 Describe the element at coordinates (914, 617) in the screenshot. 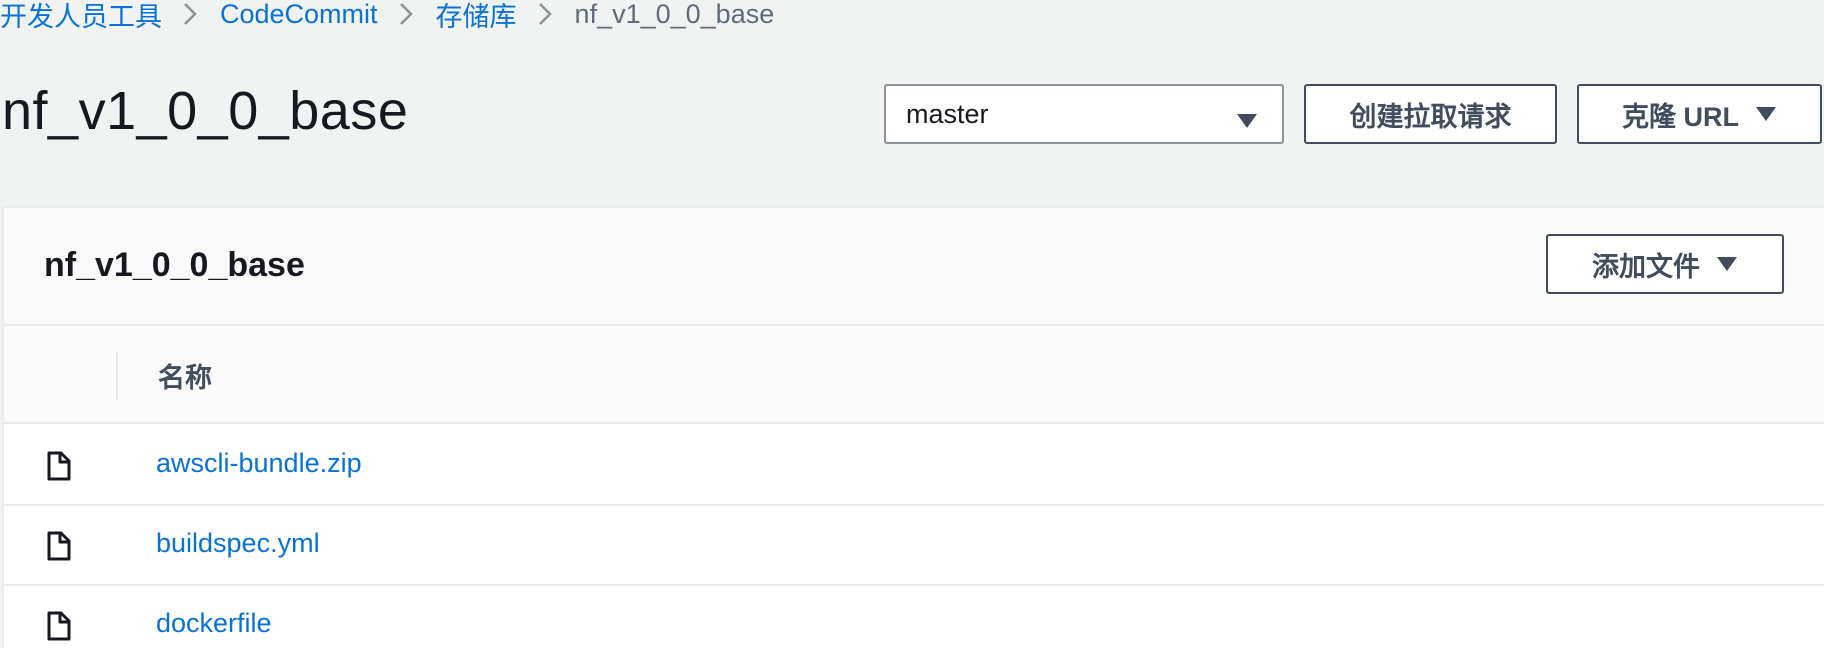

I see `table-row: dockerfile` at that location.